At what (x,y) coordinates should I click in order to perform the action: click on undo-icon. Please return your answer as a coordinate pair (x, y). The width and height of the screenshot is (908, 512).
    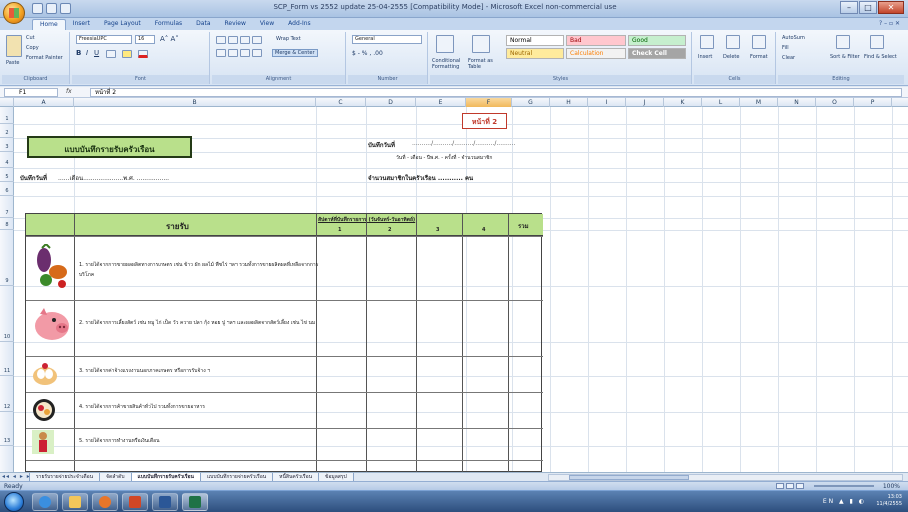
    Looking at the image, I should click on (51, 8).